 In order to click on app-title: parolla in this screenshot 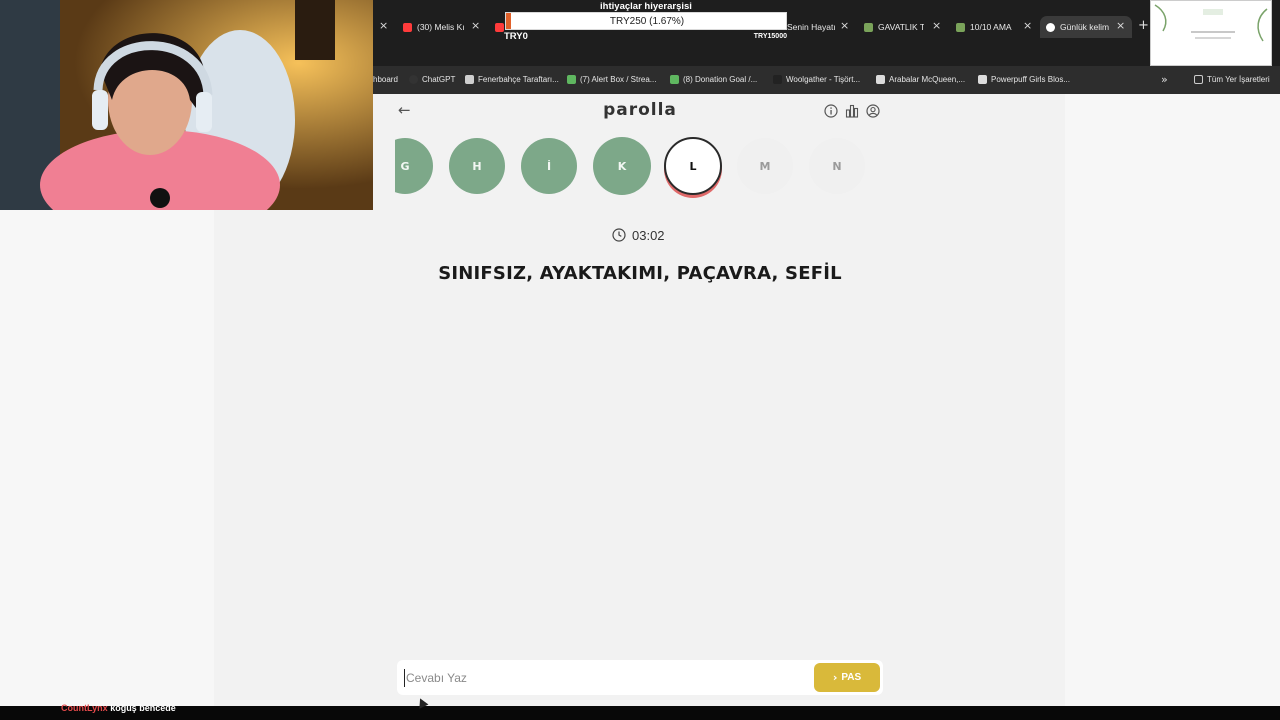, I will do `click(640, 110)`.